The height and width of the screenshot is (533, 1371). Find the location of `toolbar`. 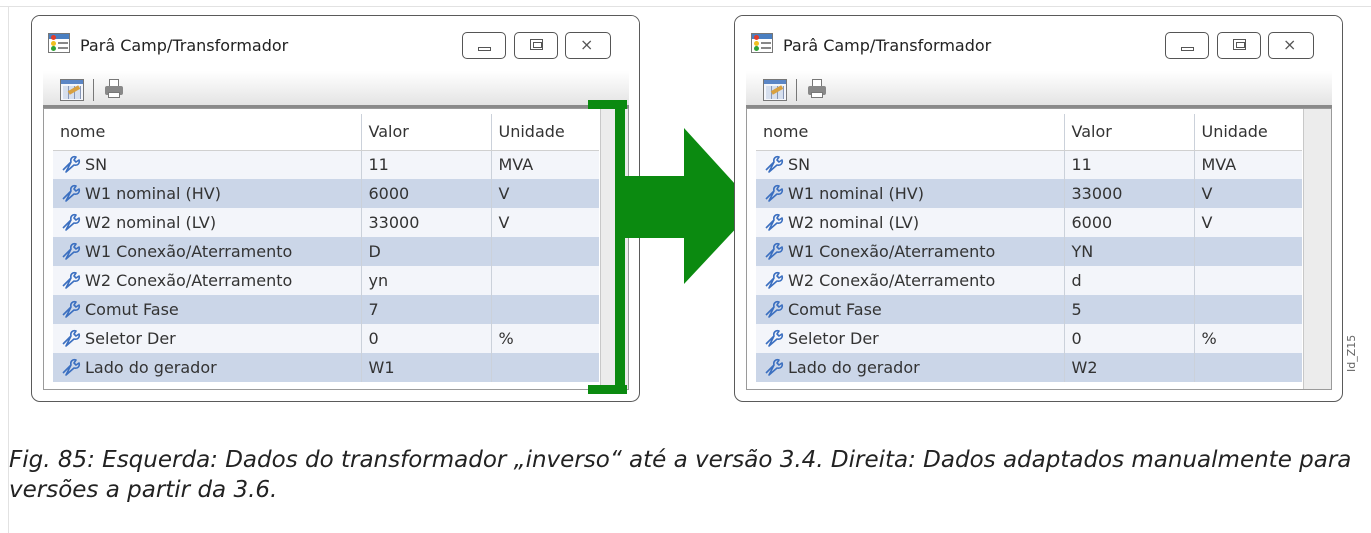

toolbar is located at coordinates (336, 89).